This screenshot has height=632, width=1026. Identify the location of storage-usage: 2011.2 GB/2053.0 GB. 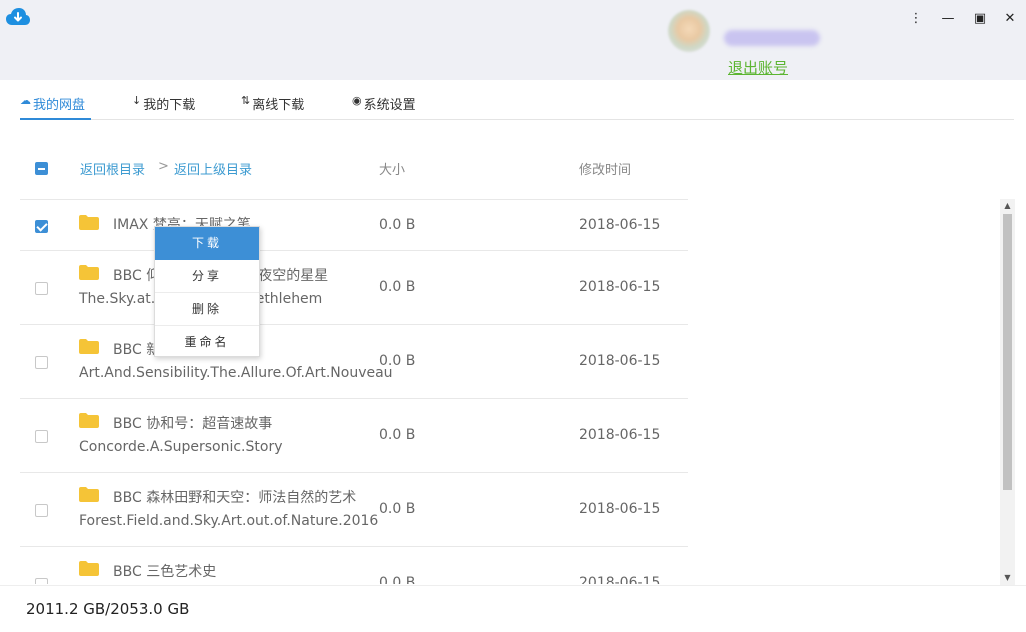
(108, 609).